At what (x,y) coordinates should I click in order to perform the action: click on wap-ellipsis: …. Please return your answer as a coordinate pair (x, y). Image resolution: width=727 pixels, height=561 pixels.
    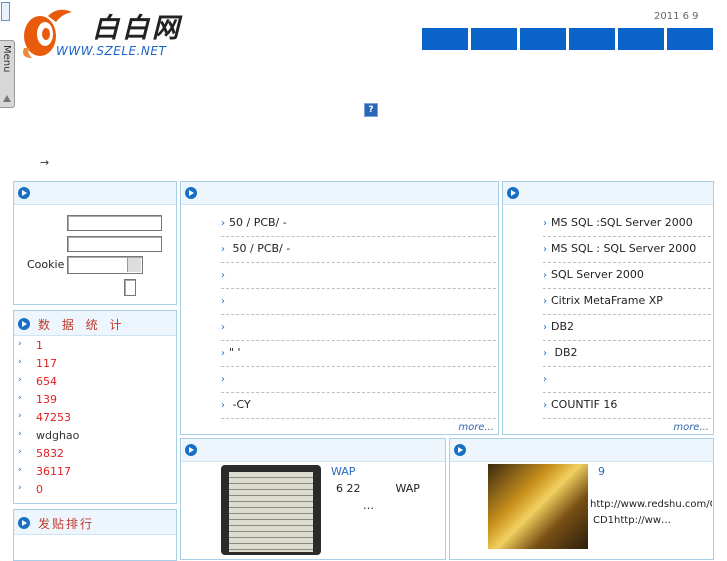
    Looking at the image, I should click on (368, 505).